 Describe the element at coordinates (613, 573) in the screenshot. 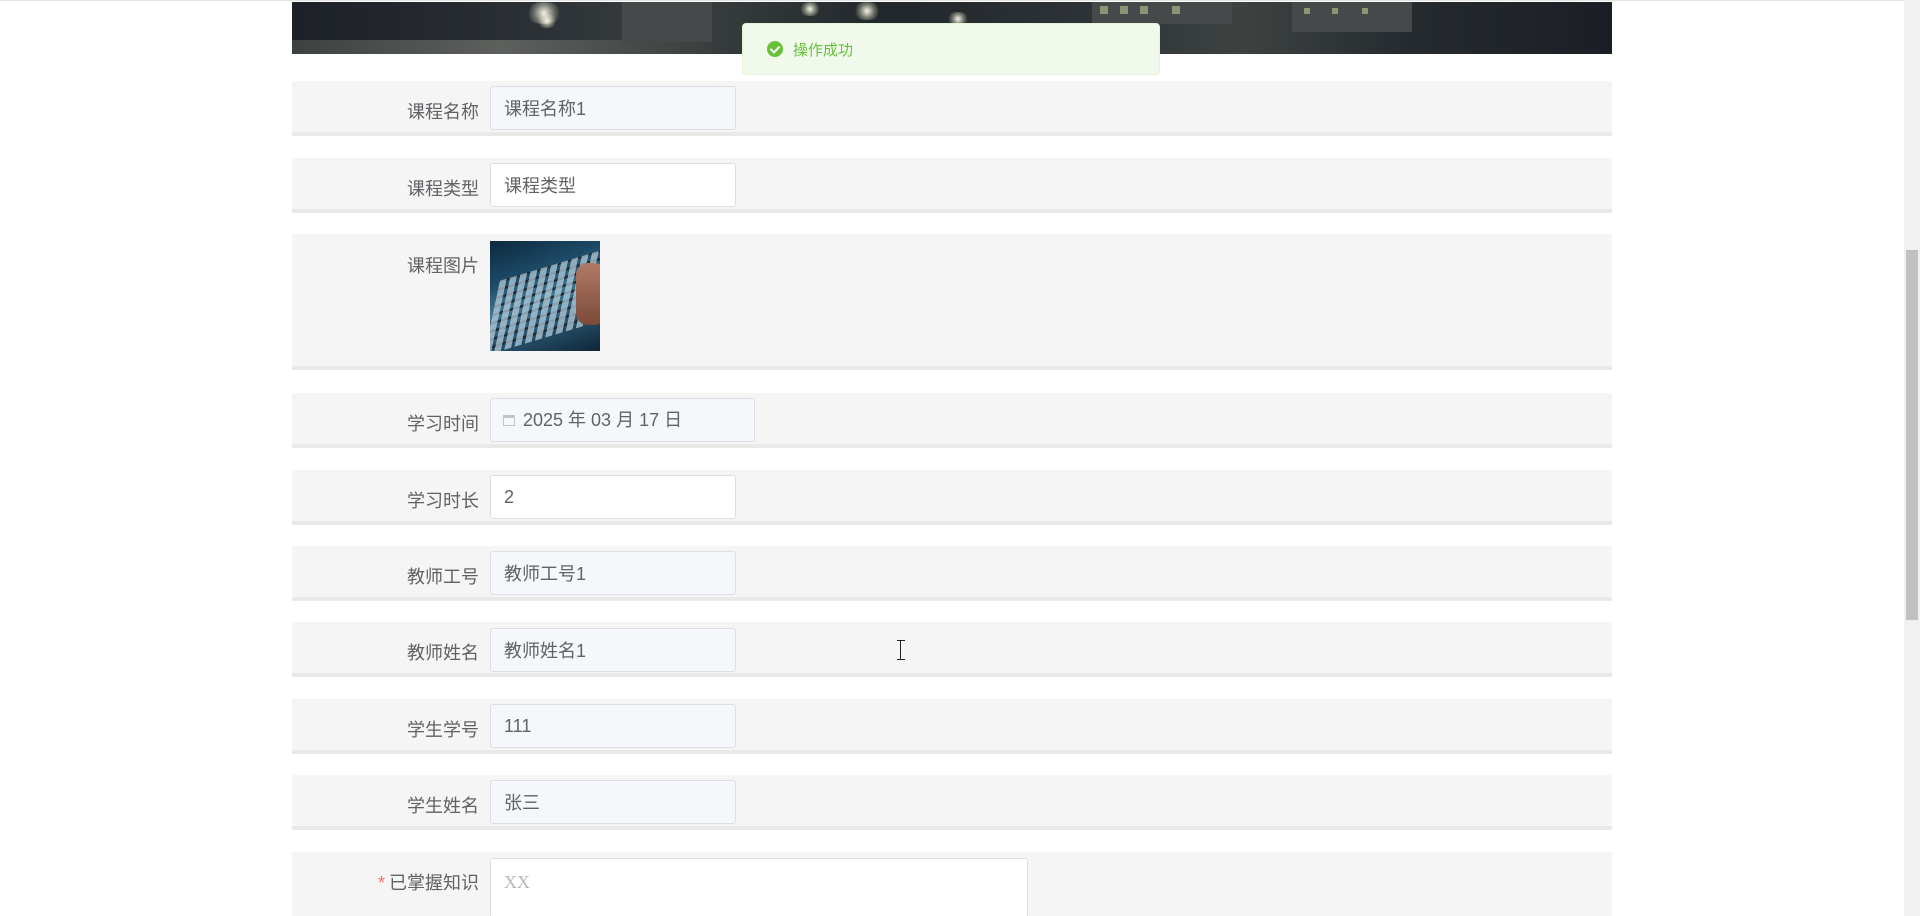

I see `teacher-id-input` at that location.